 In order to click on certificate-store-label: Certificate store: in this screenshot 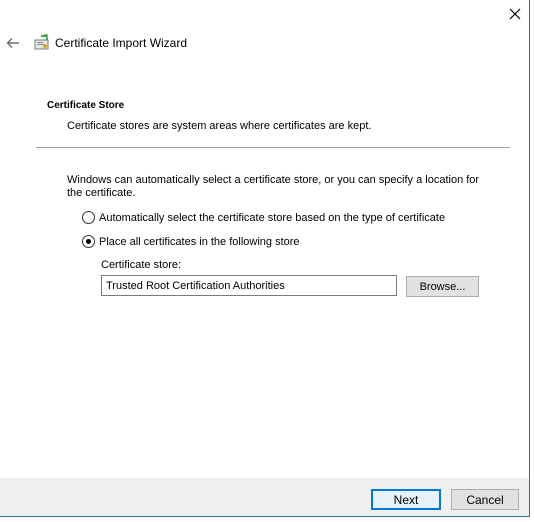, I will do `click(141, 265)`.